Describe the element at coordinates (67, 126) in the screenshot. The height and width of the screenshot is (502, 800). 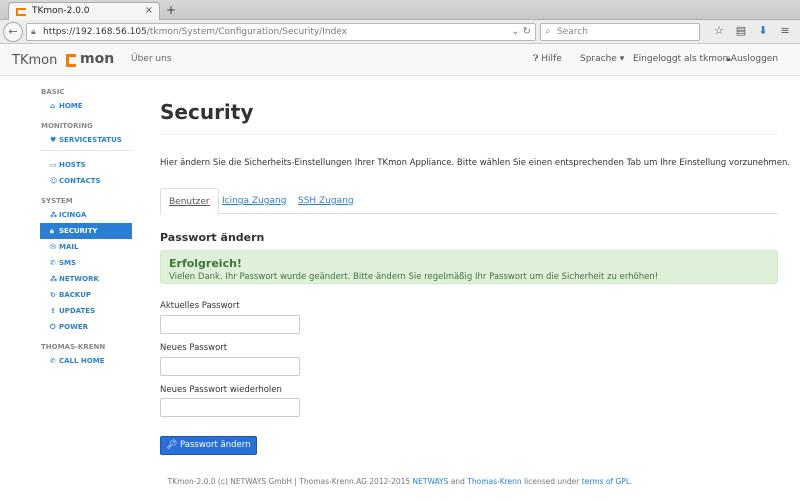
I see `sidebar-heading-monitoring: Monitoring` at that location.